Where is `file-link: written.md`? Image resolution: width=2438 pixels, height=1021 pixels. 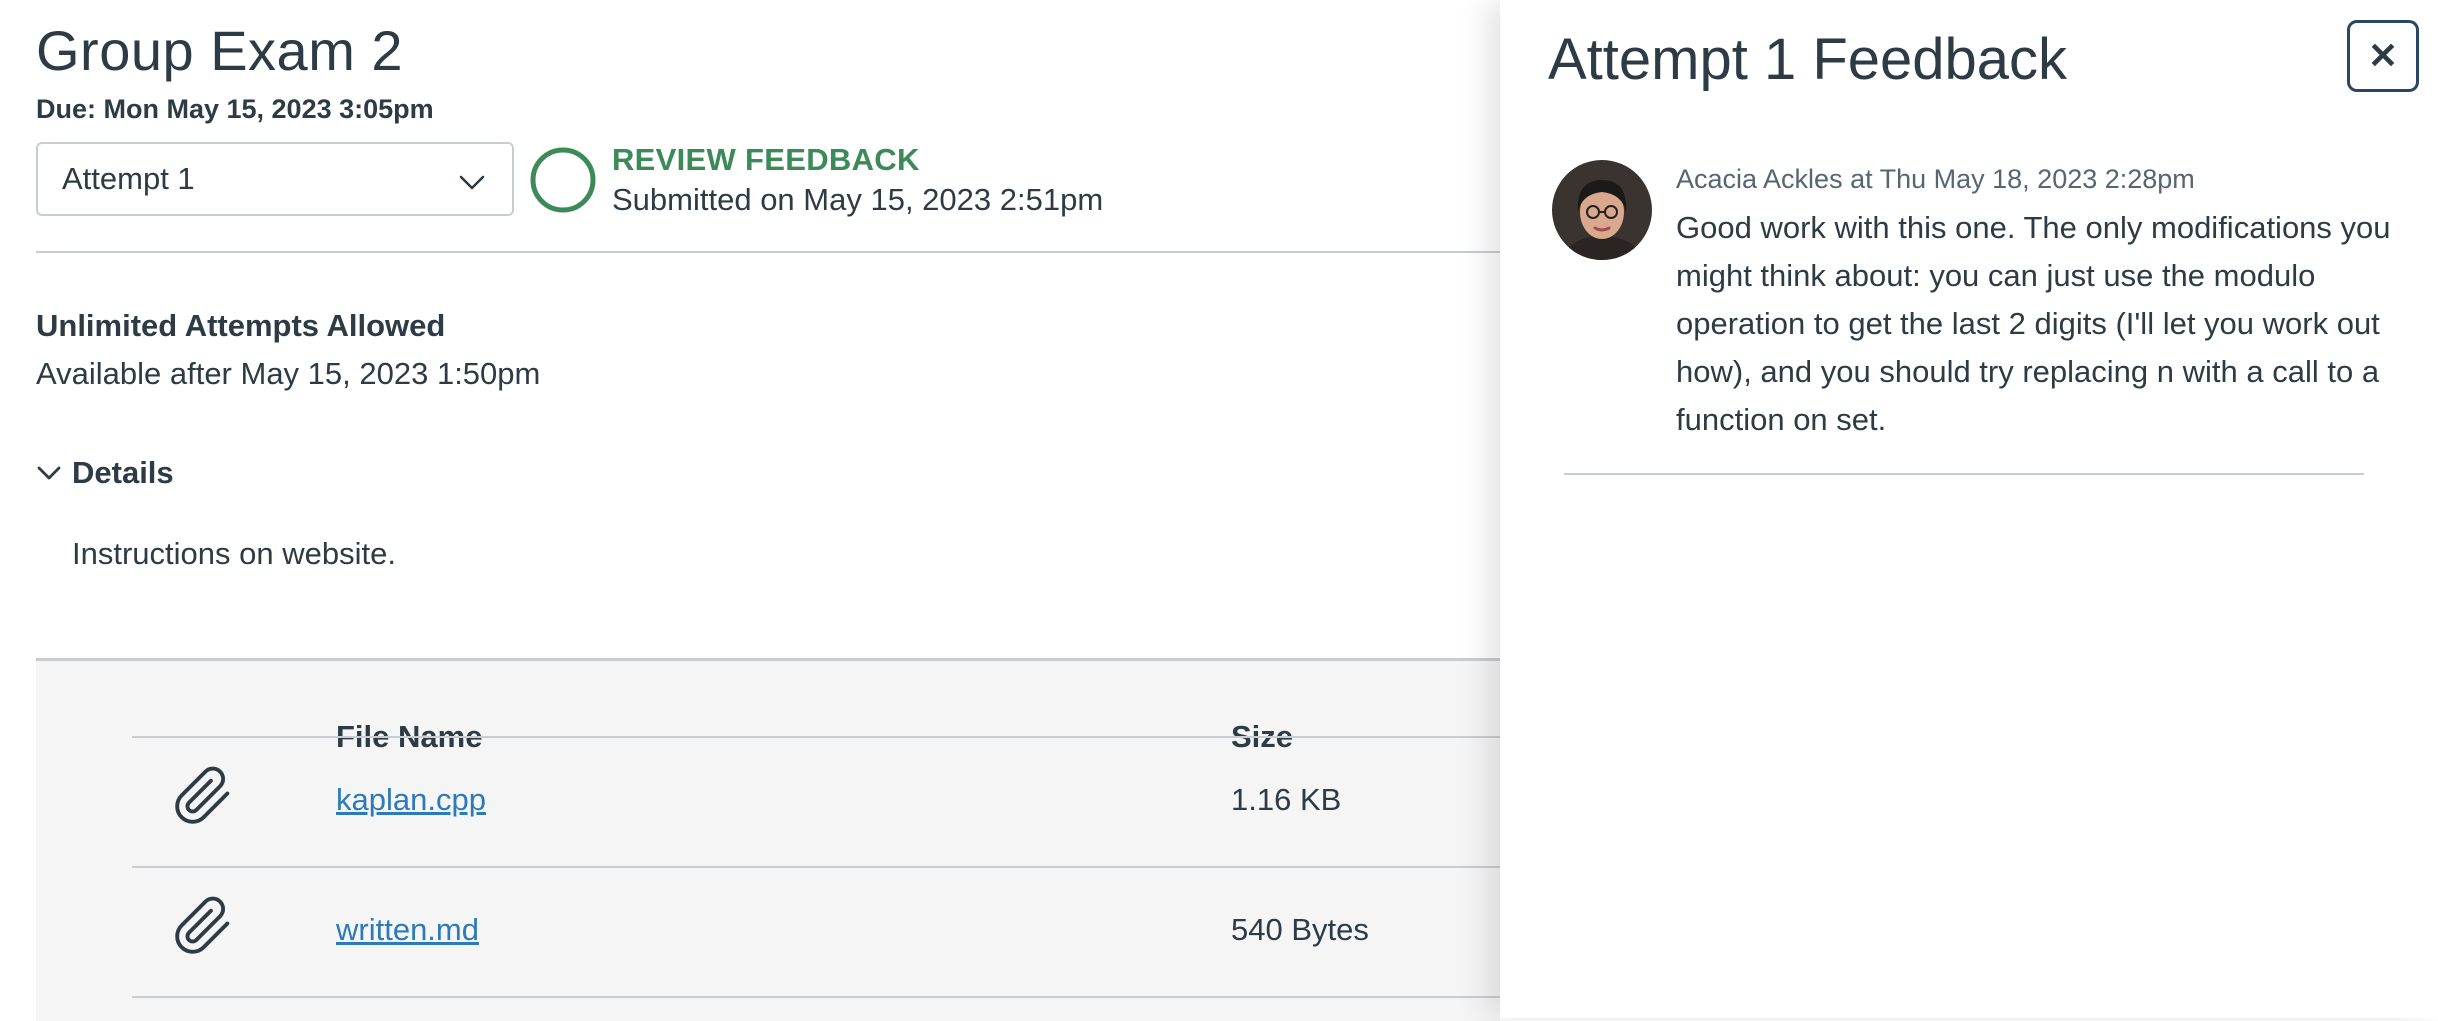 file-link: written.md is located at coordinates (407, 930).